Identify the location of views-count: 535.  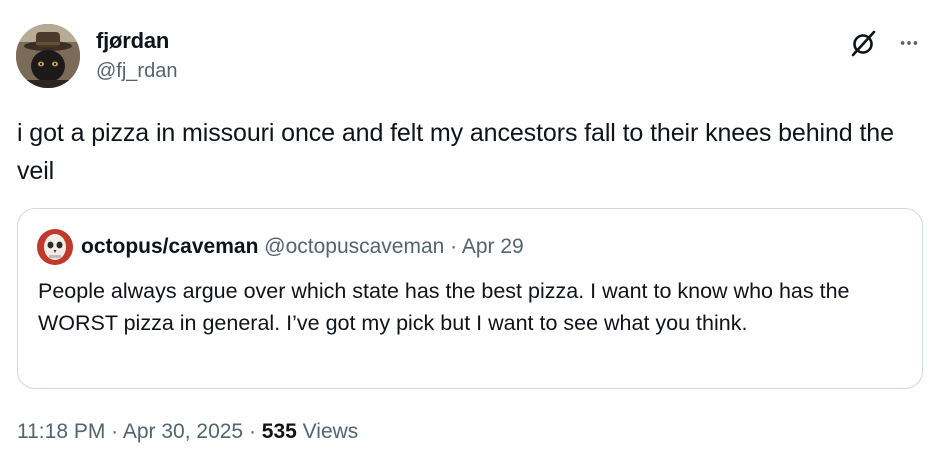
(279, 431).